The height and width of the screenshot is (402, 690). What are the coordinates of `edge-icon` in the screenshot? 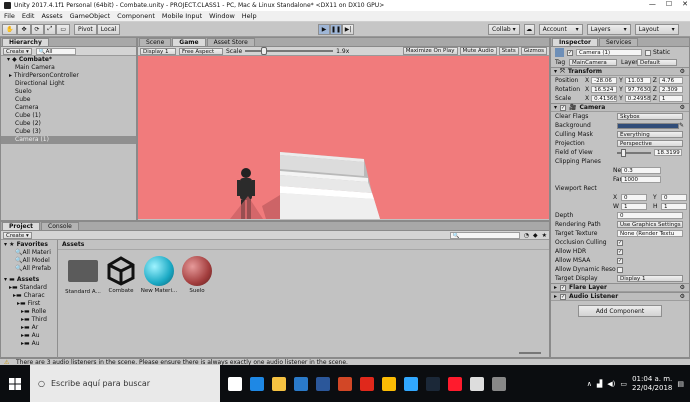 It's located at (257, 383).